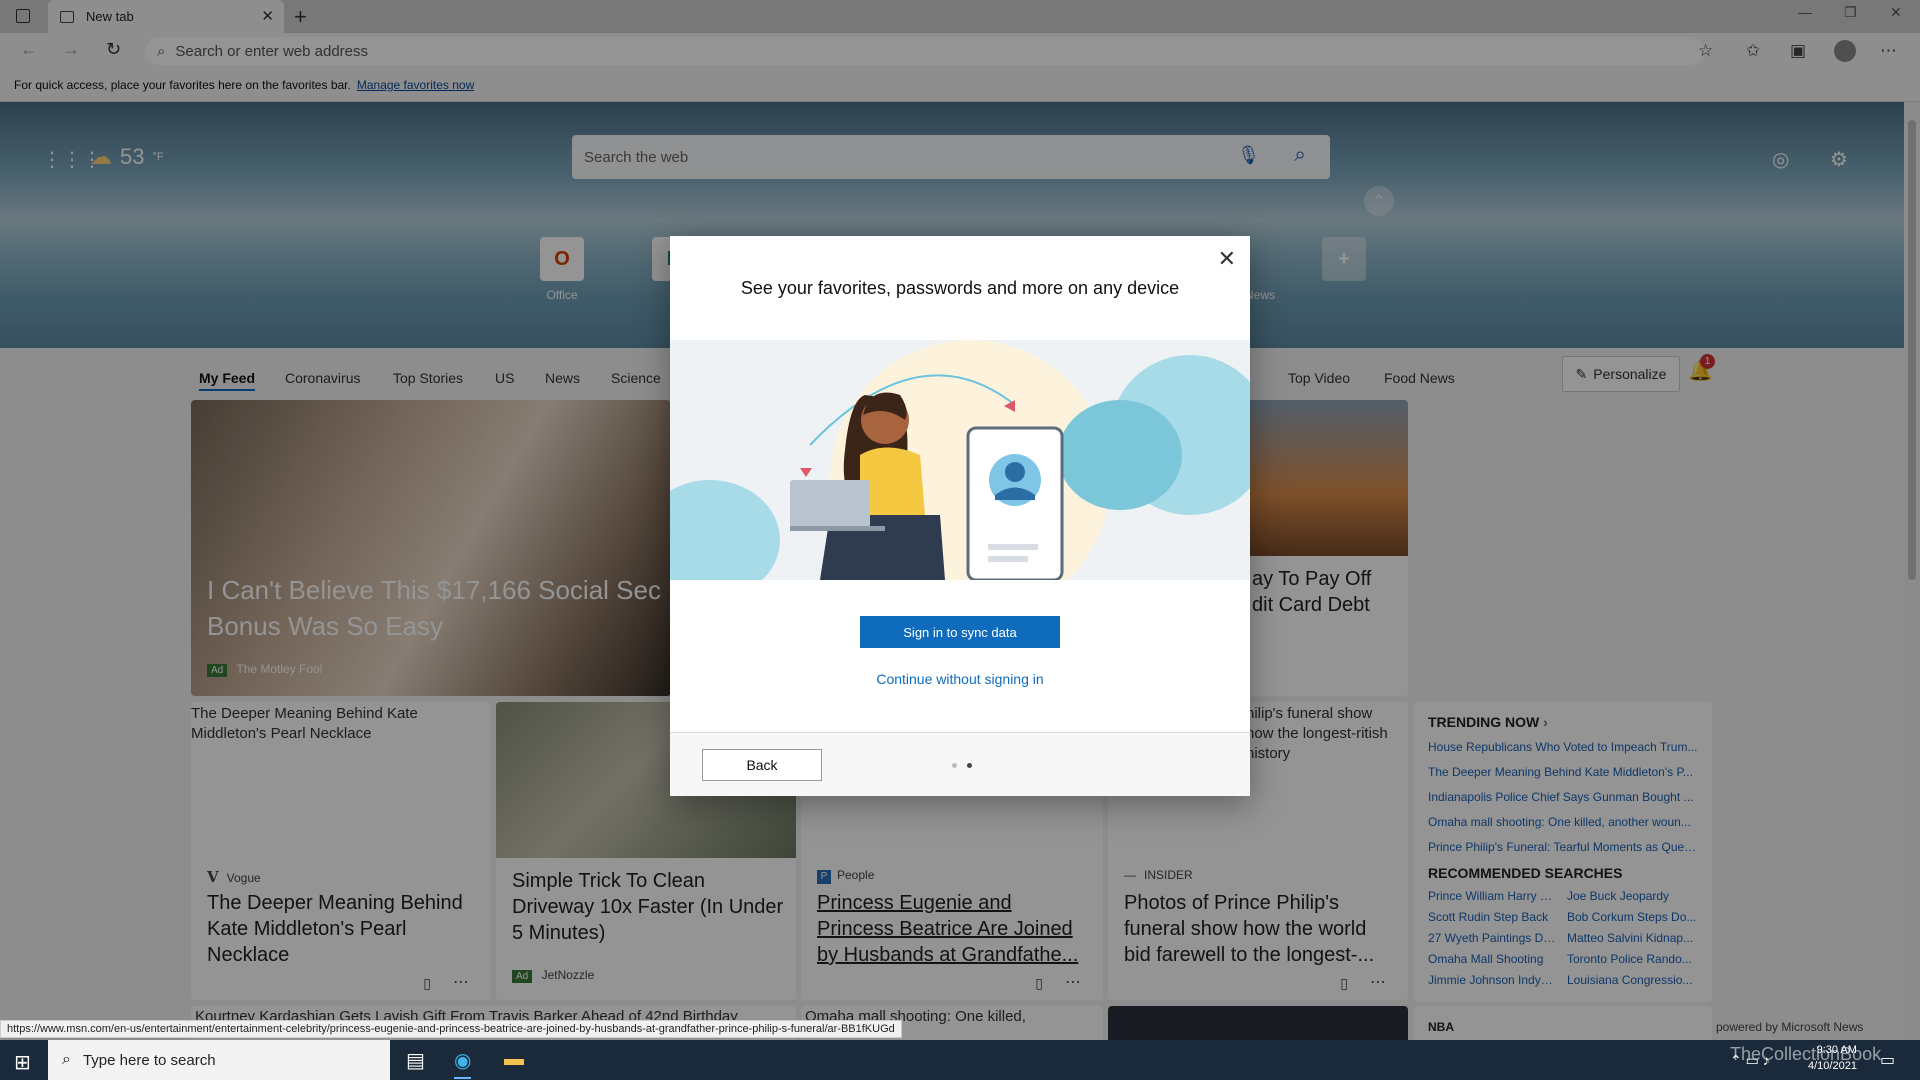  What do you see at coordinates (149, 1060) in the screenshot?
I see `taskbar-search-placeholder: Type here to search` at bounding box center [149, 1060].